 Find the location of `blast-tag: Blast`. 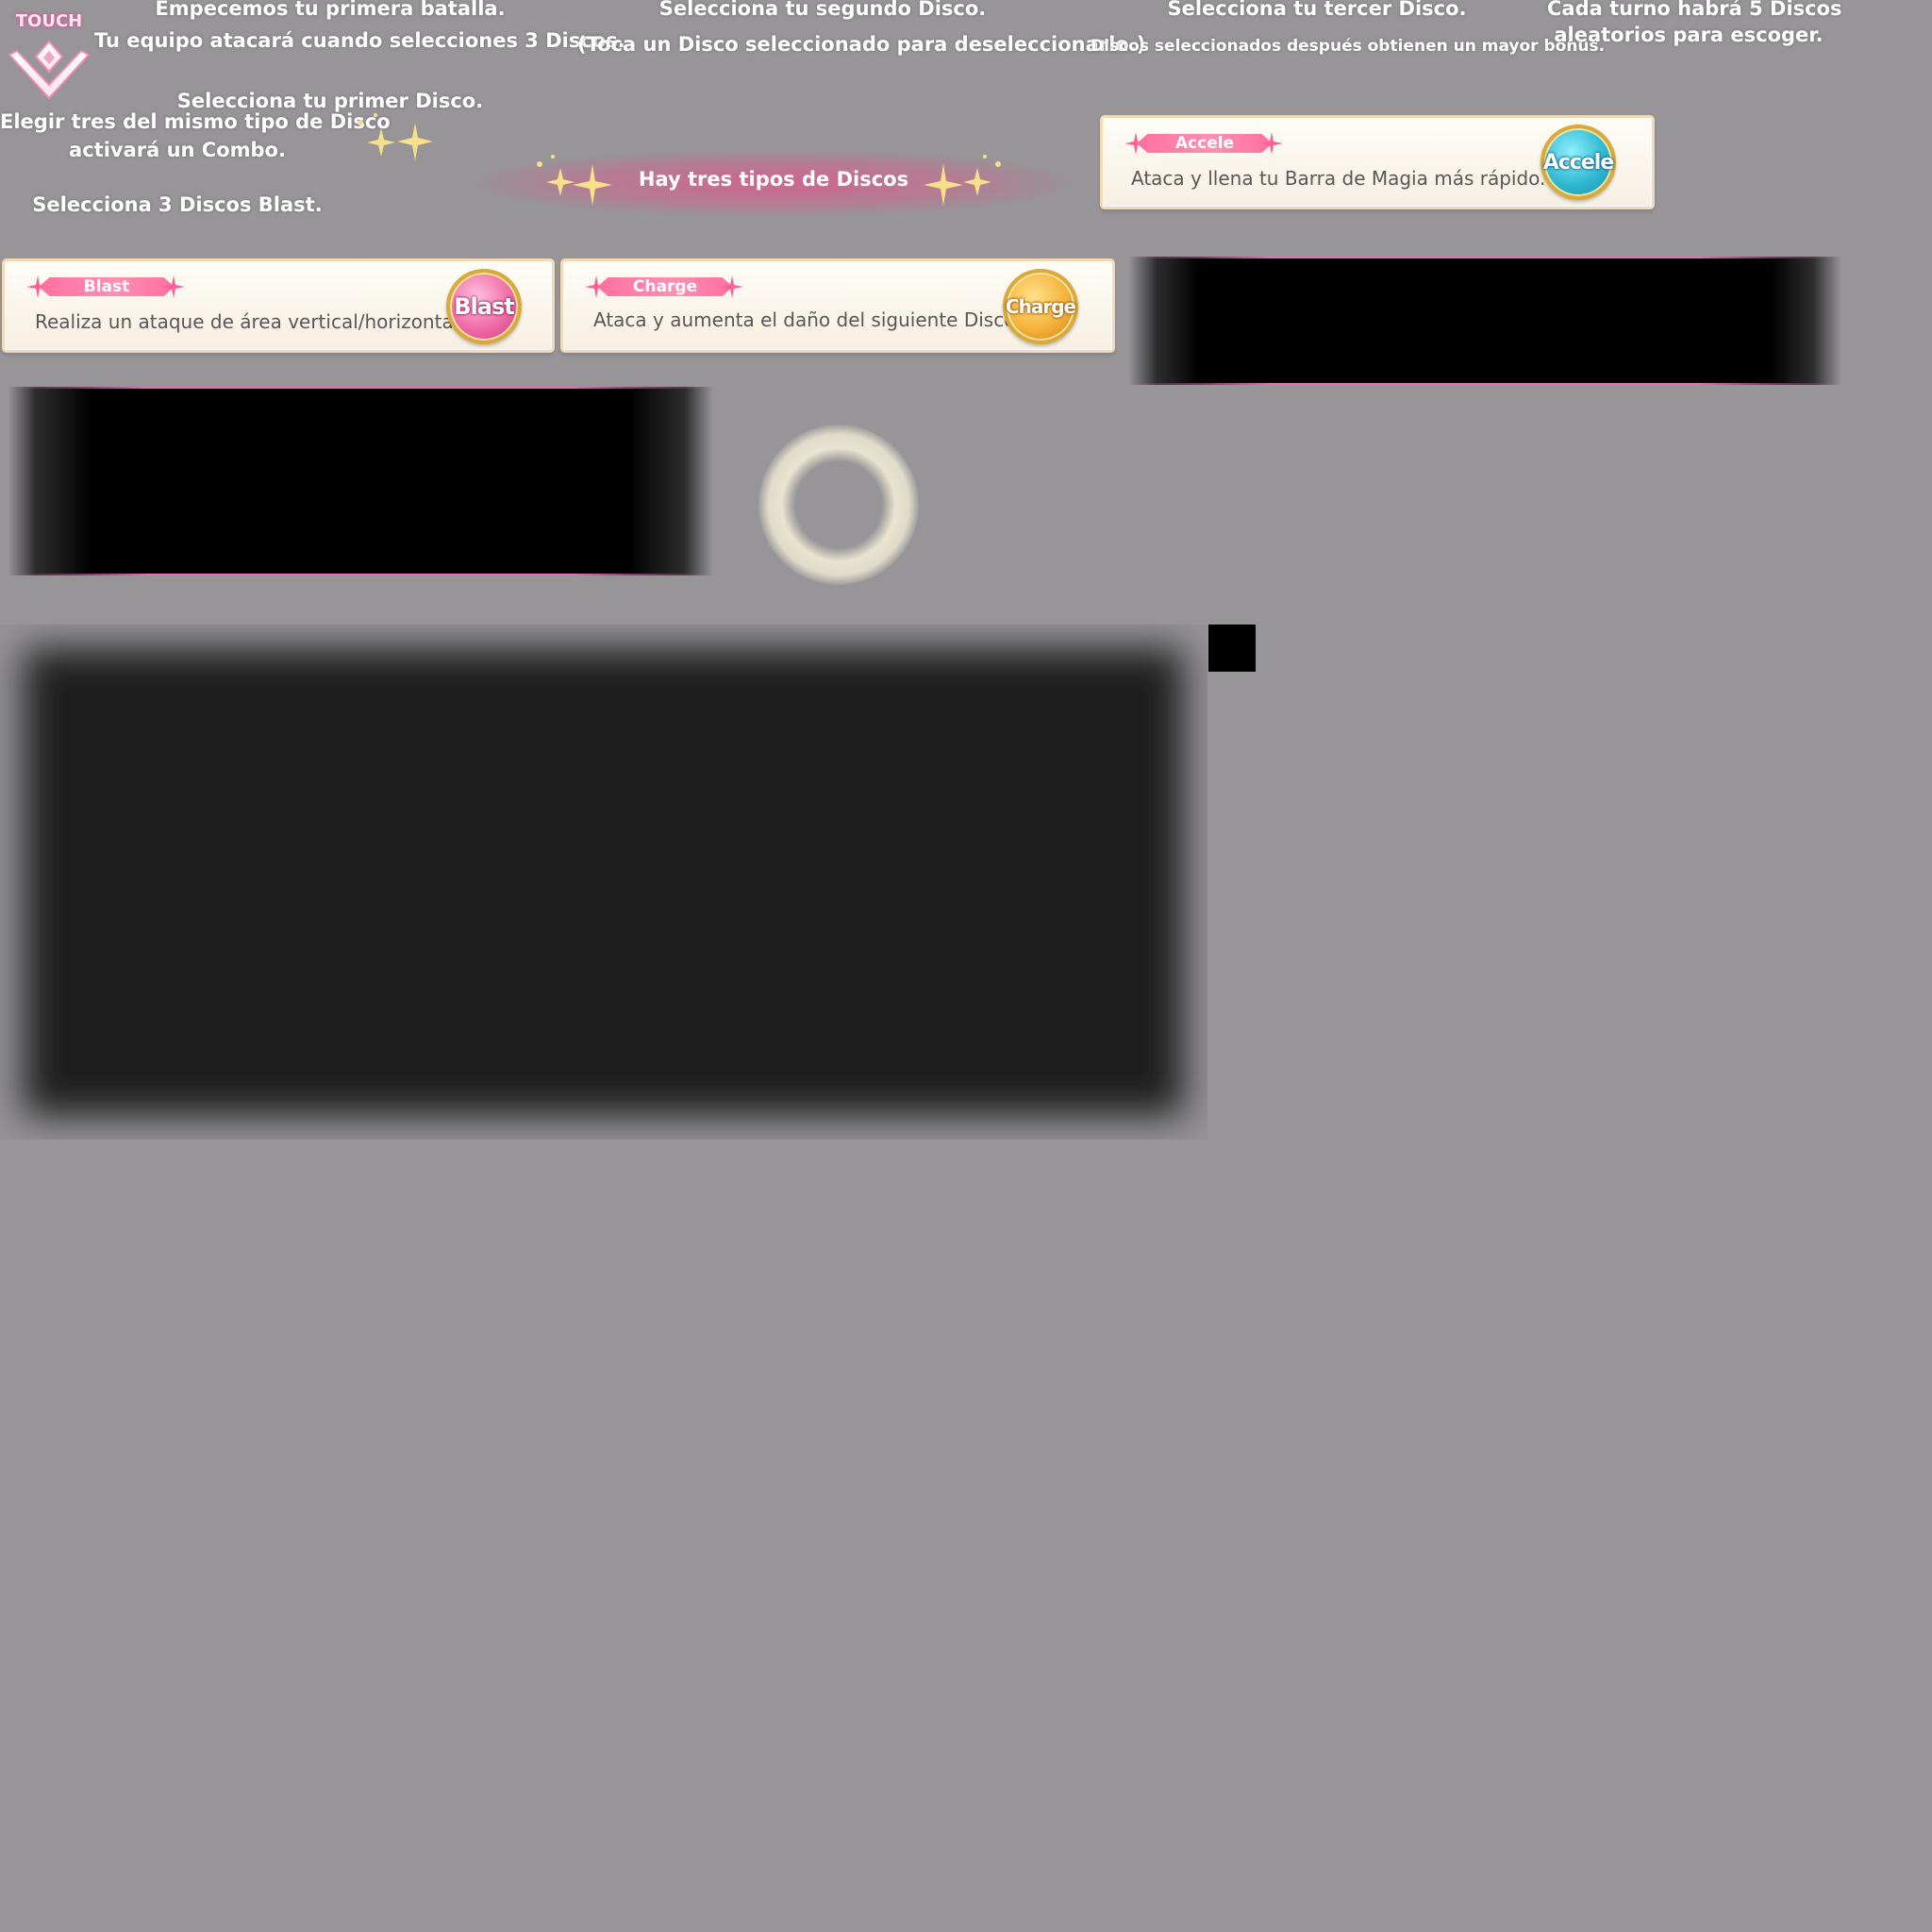

blast-tag: Blast is located at coordinates (105, 287).